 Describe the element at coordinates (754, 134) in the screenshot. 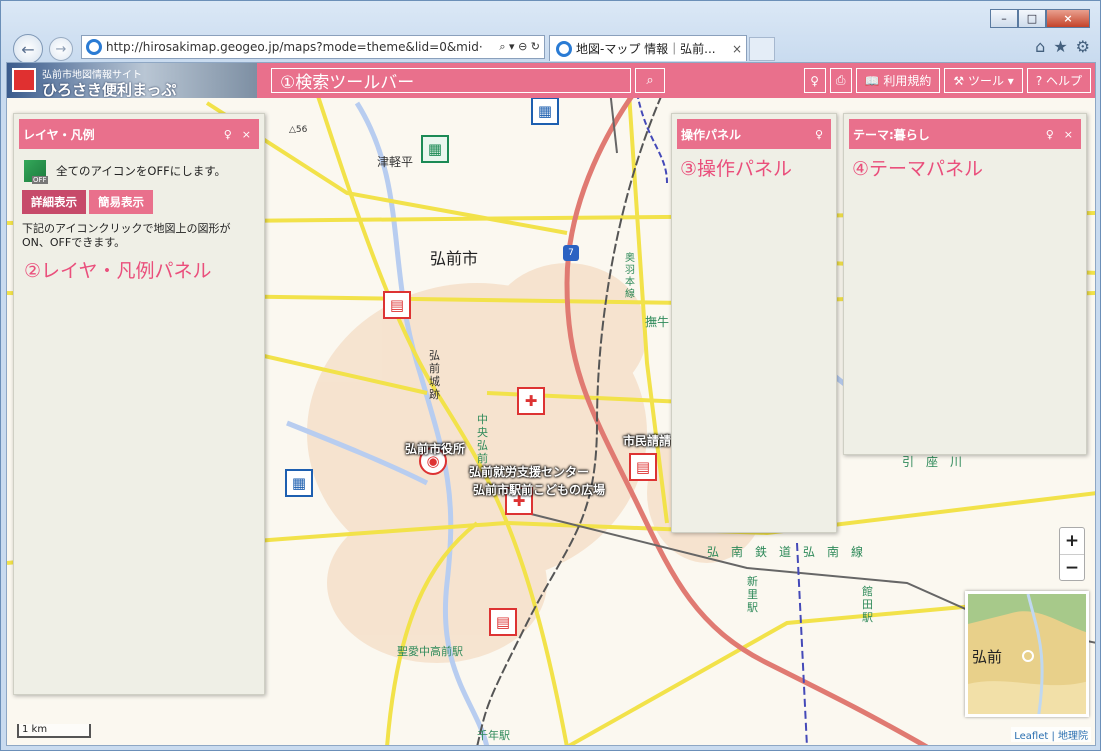

I see `op-panel-header: 操作パネル ♀` at that location.